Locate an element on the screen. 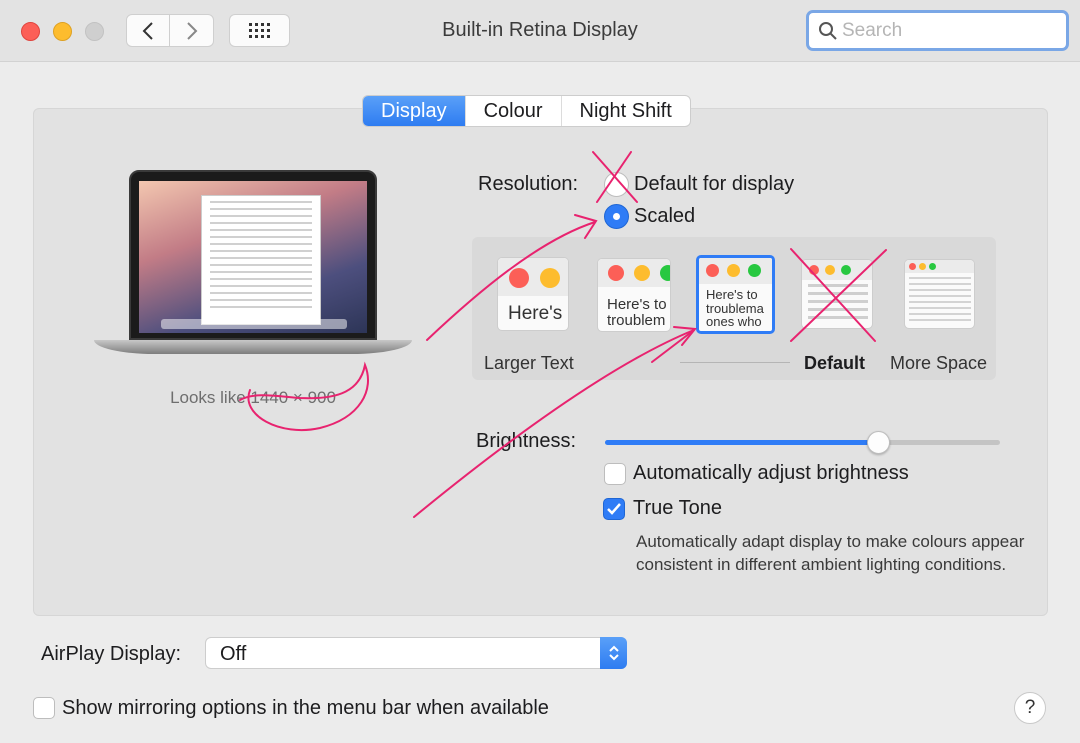 The image size is (1080, 743). default-for-display-radio is located at coordinates (616, 184).